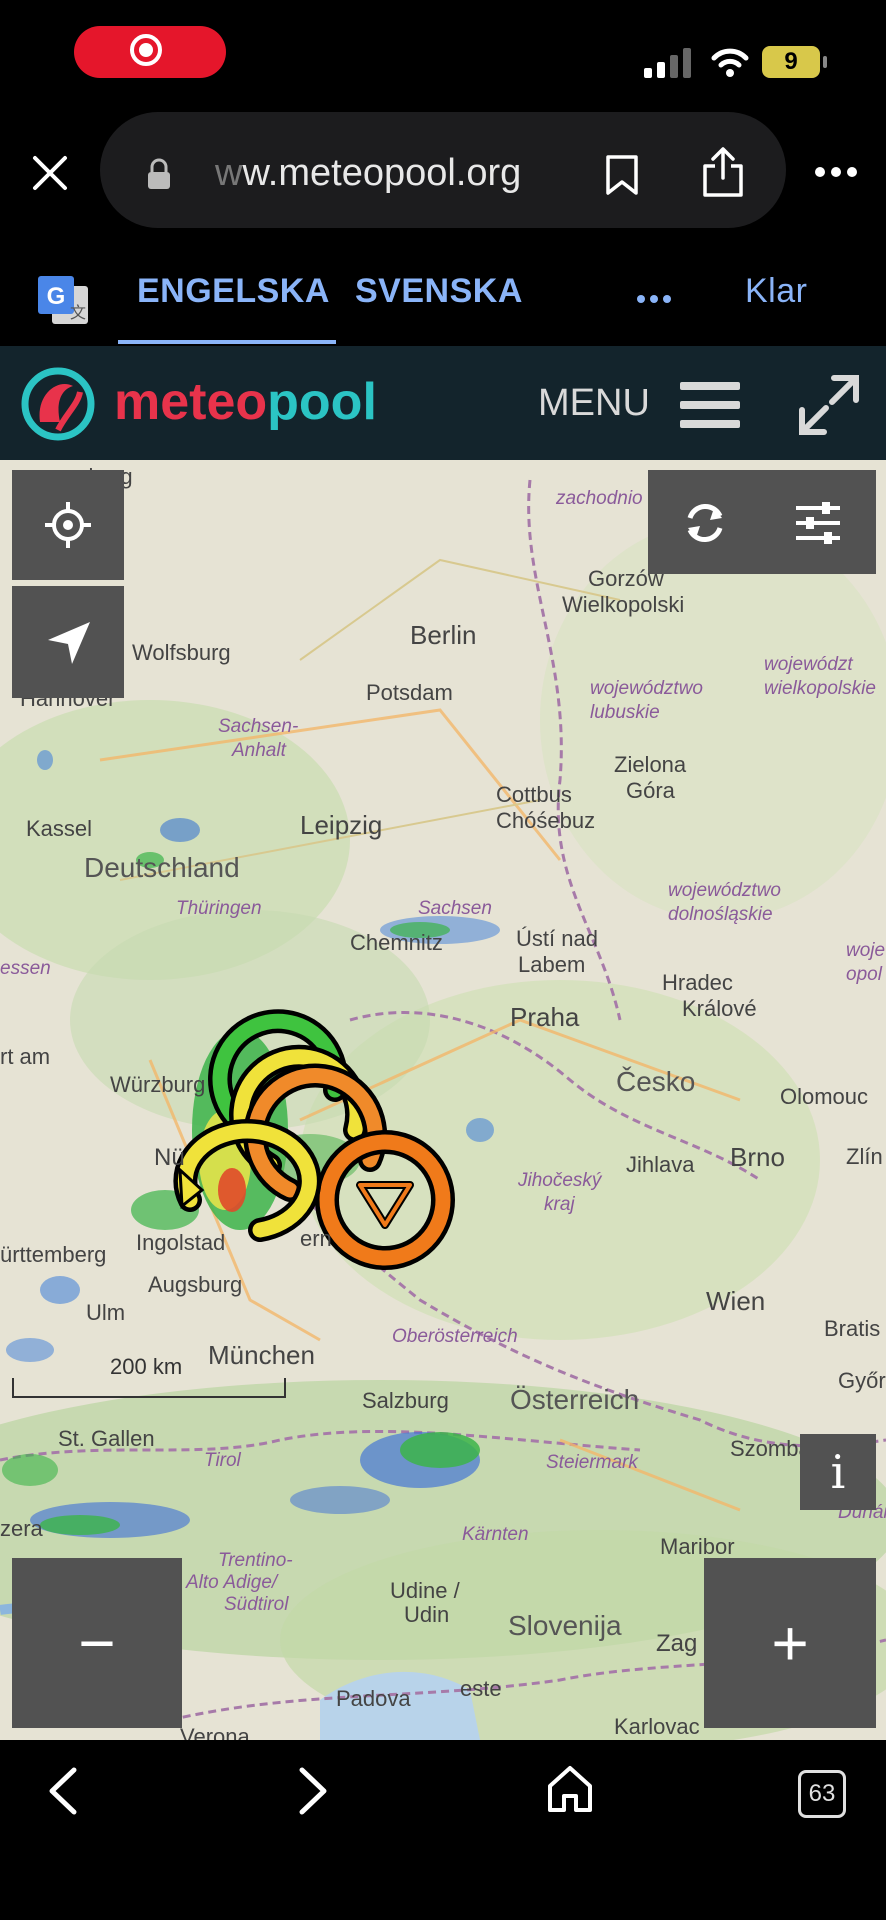  What do you see at coordinates (808, 664) in the screenshot?
I see `map-label: województ` at bounding box center [808, 664].